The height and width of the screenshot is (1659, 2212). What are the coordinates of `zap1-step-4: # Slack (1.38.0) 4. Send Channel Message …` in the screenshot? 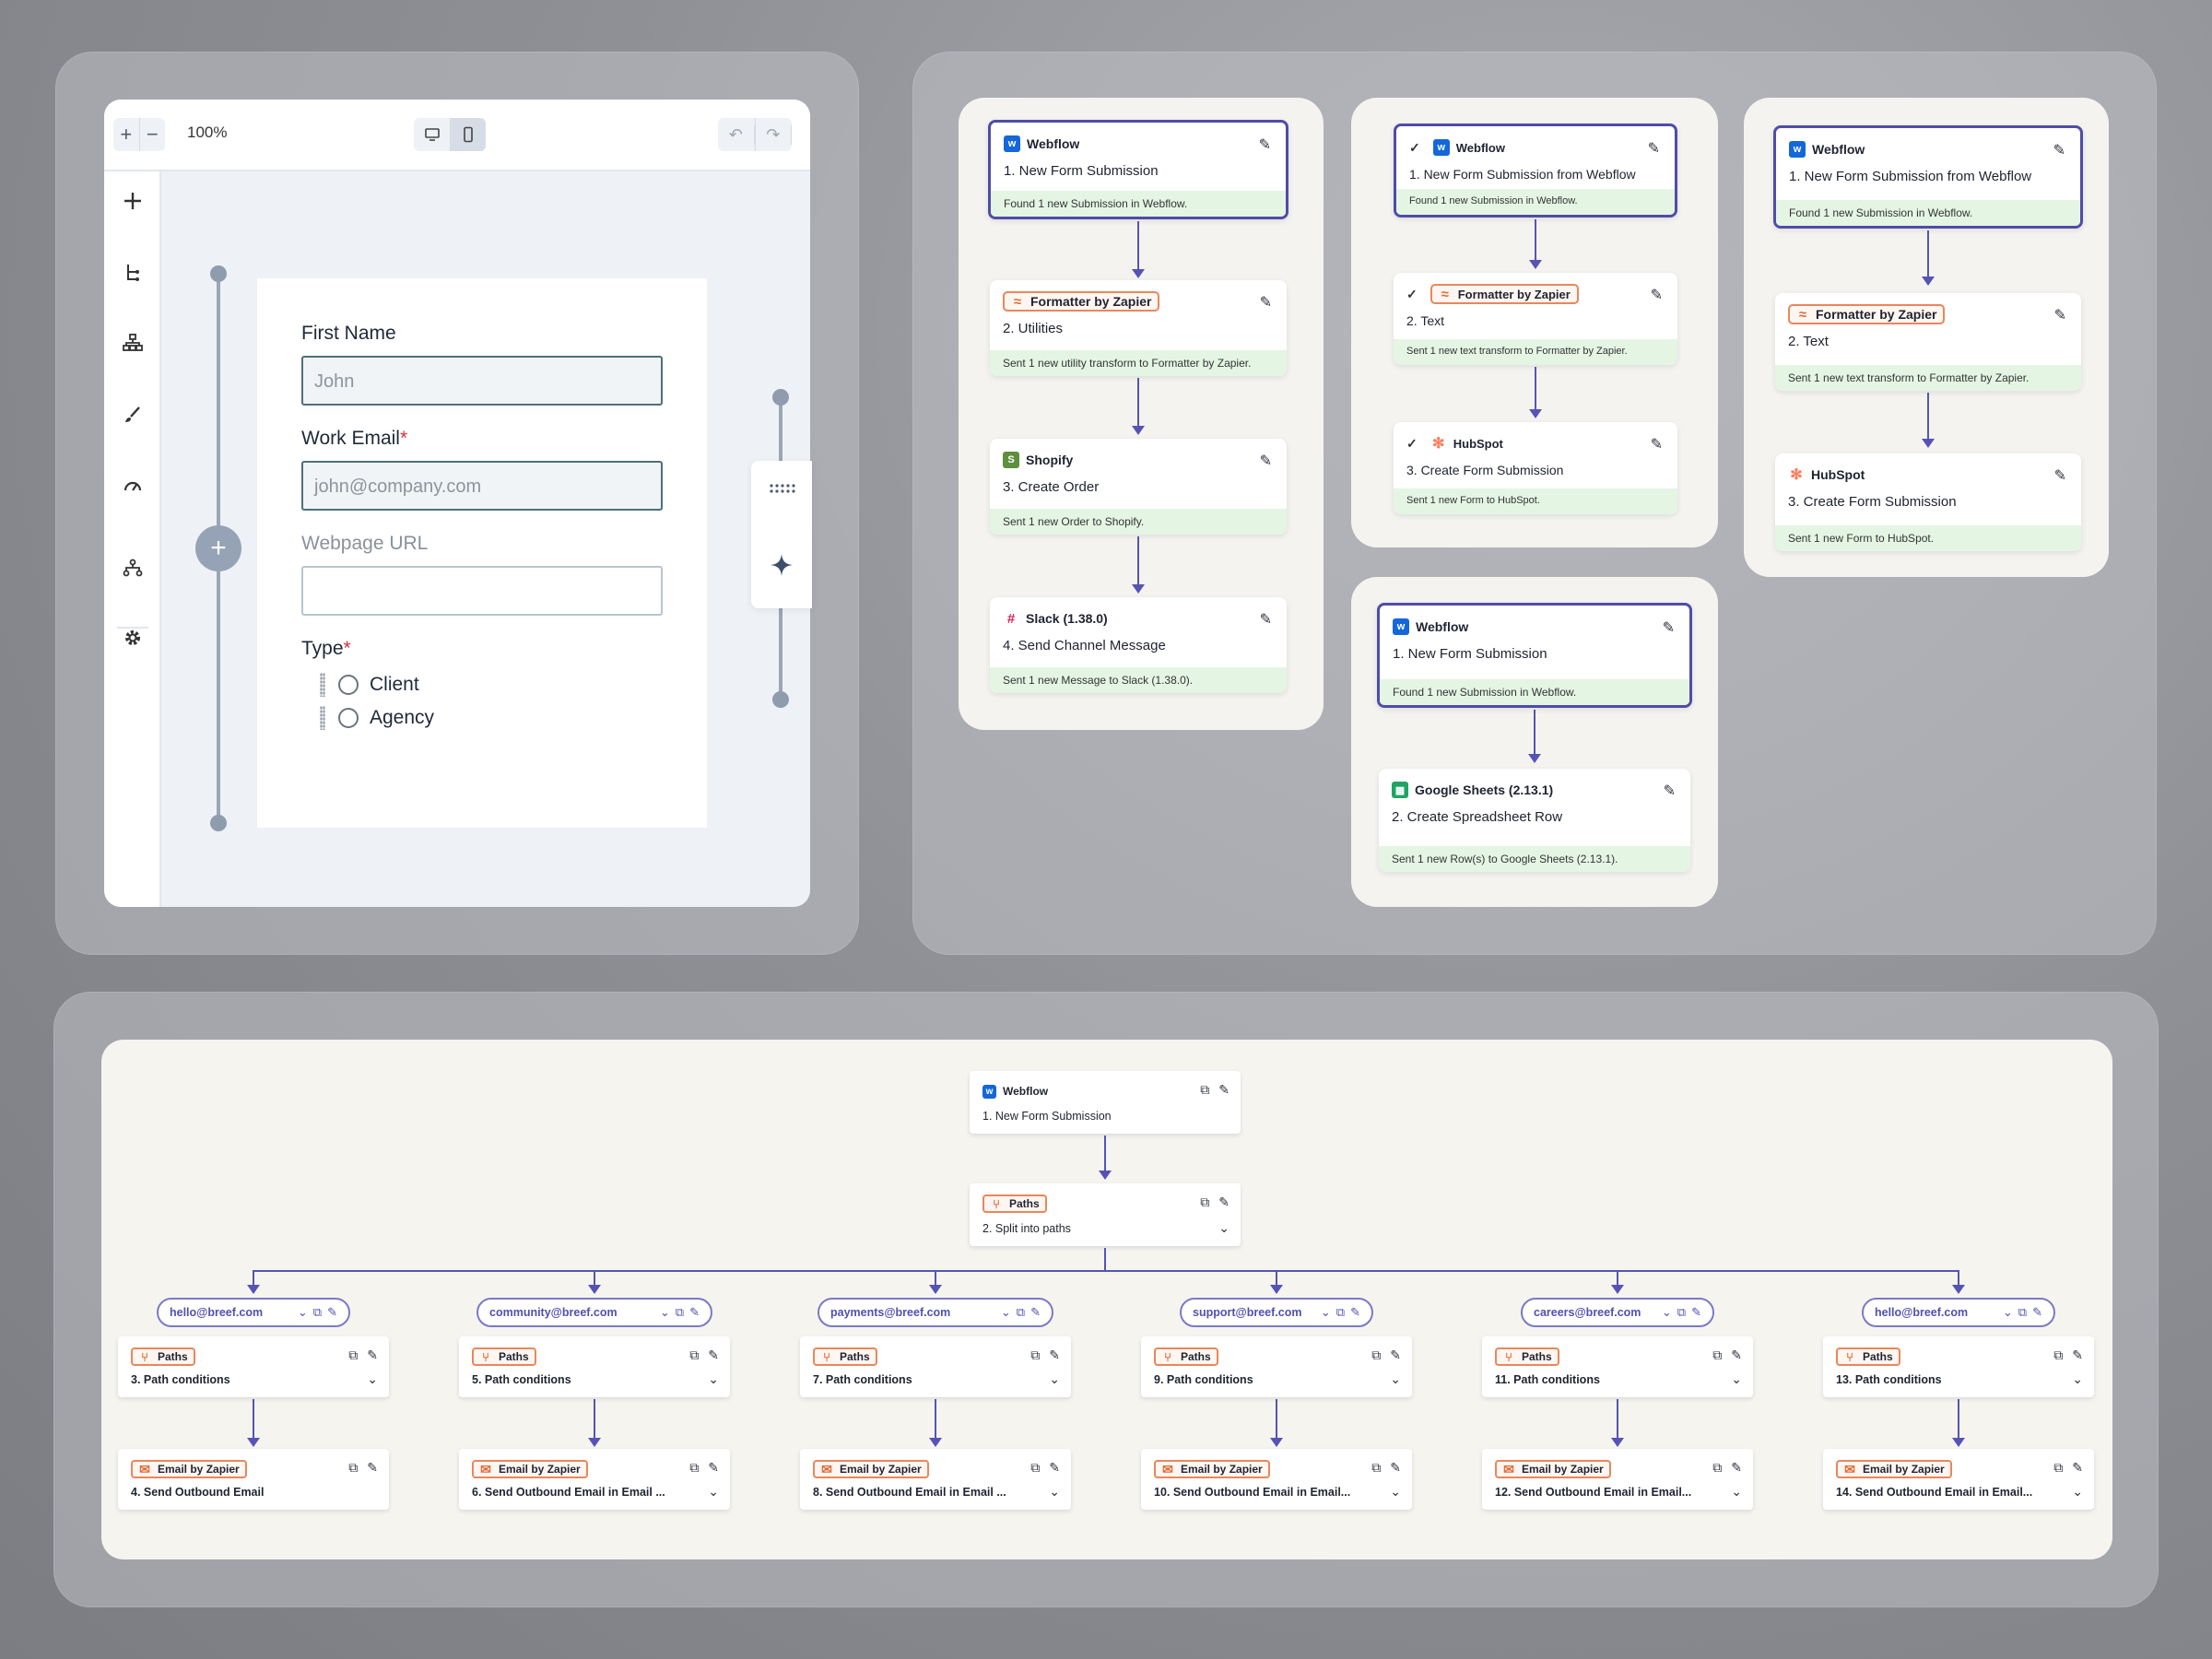 It's located at (1138, 645).